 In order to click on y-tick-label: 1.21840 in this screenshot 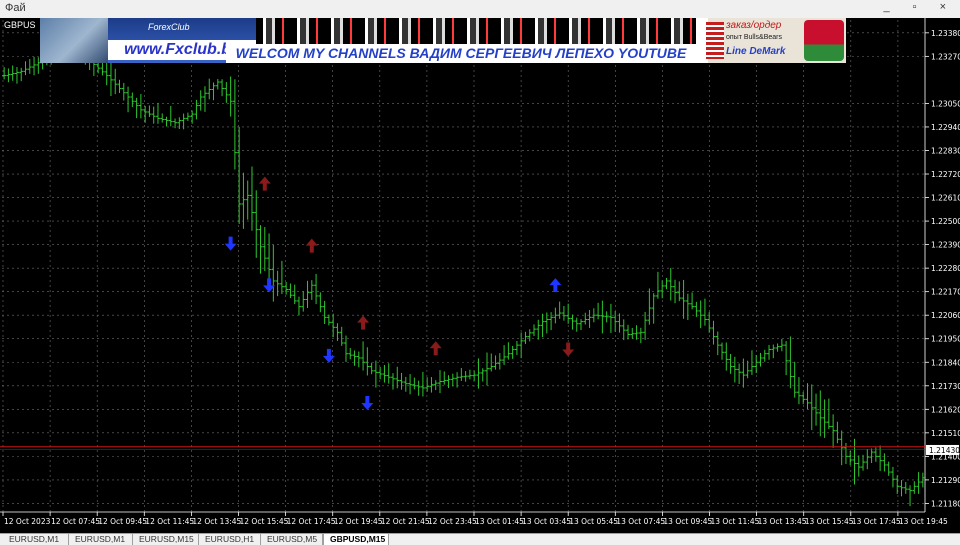, I will do `click(945, 362)`.